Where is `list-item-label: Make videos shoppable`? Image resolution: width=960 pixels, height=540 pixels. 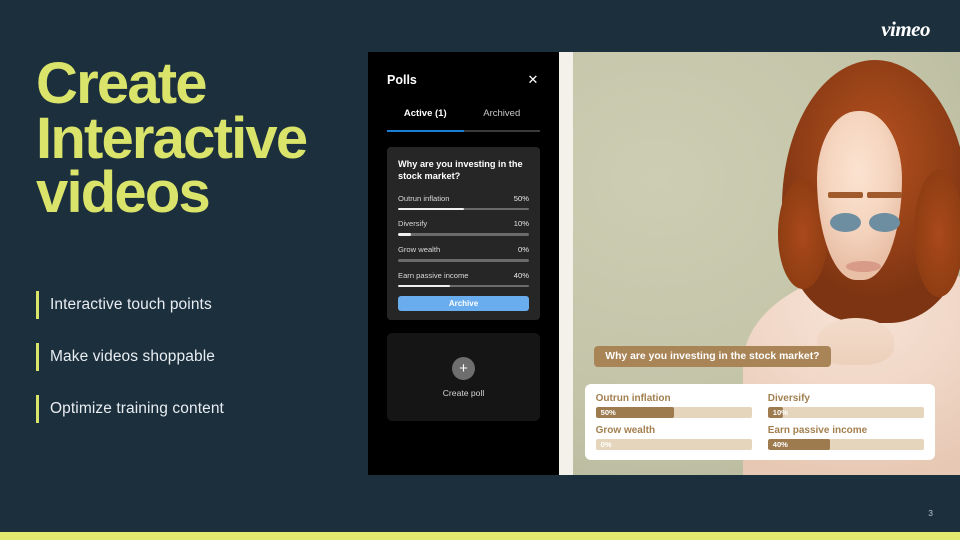 list-item-label: Make videos shoppable is located at coordinates (132, 356).